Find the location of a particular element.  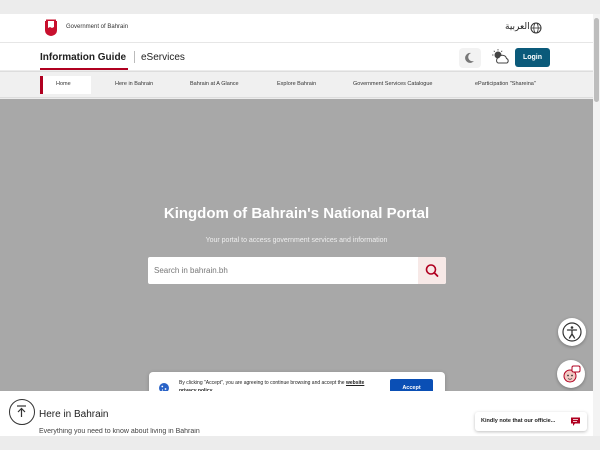

page-scrollbar is located at coordinates (596, 225).